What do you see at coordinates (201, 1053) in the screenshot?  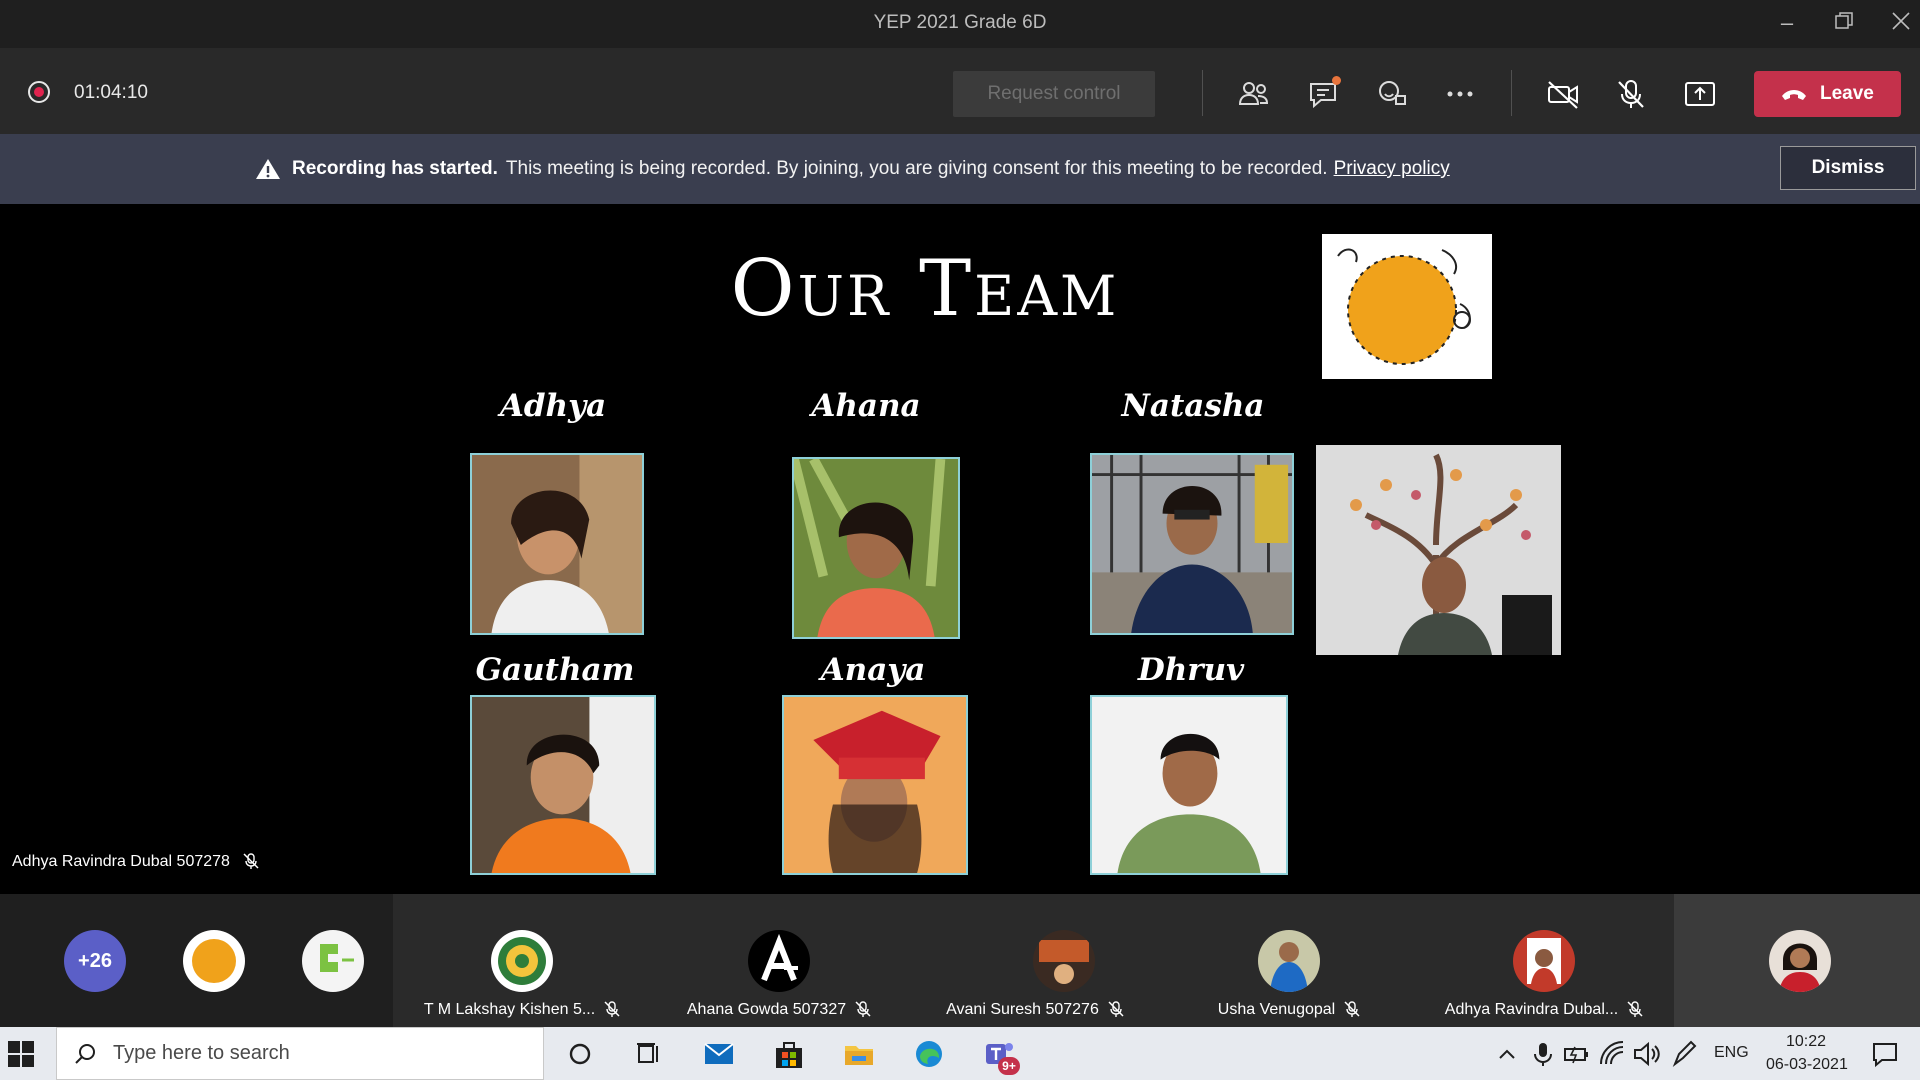 I see `search-placeholder: Type here to search` at bounding box center [201, 1053].